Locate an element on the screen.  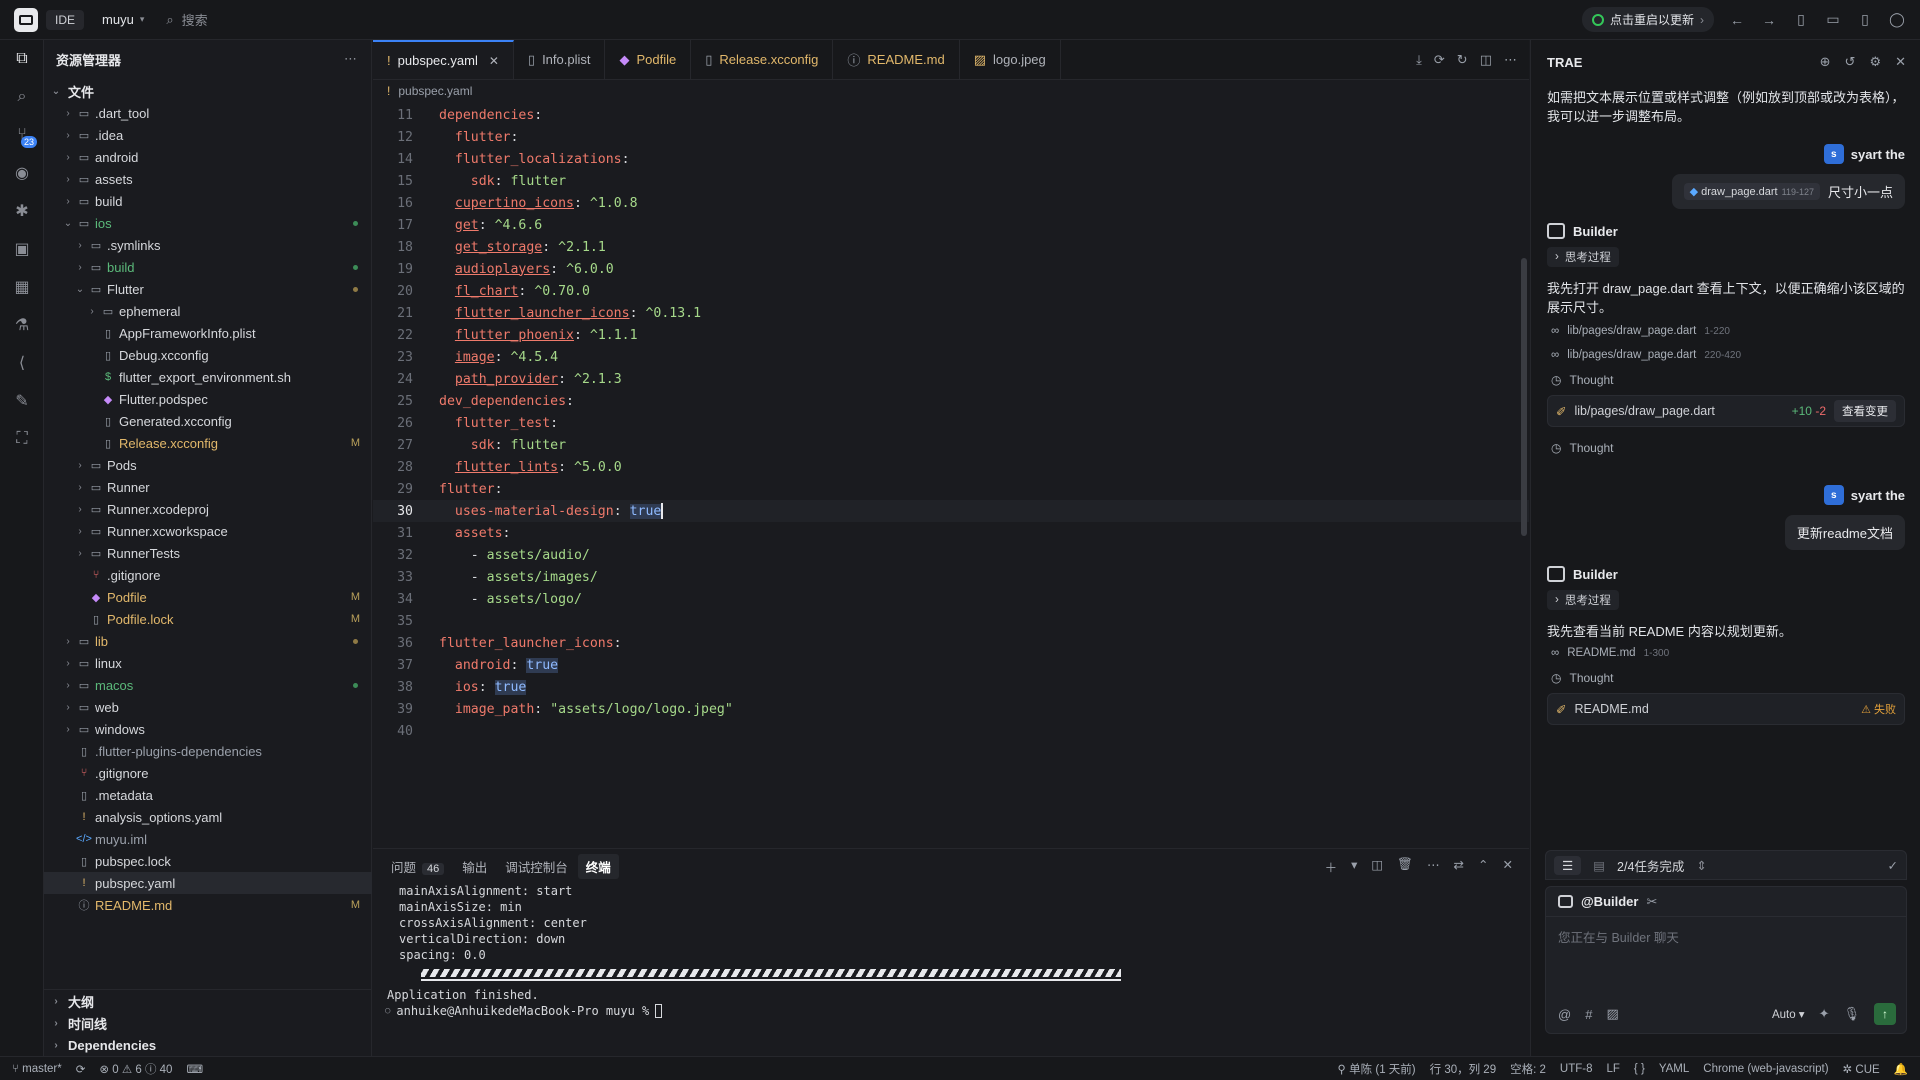
thinking-toggle: › 思考过程 is located at coordinates (1583, 257).